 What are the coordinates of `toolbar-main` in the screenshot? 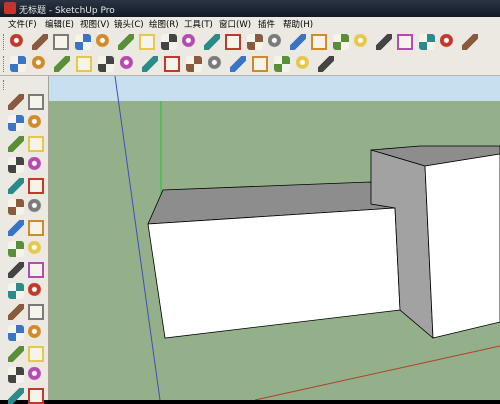 It's located at (250, 42).